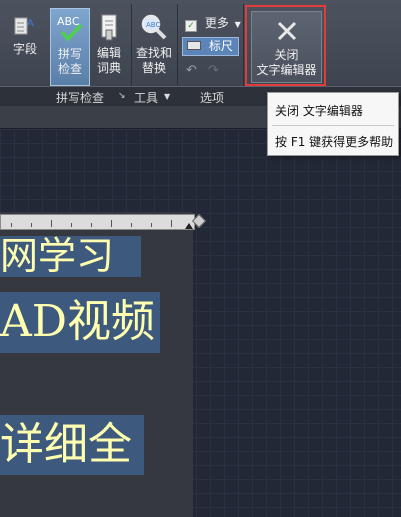 This screenshot has width=401, height=517. I want to click on group-label-spell: 拼写检查, so click(80, 98).